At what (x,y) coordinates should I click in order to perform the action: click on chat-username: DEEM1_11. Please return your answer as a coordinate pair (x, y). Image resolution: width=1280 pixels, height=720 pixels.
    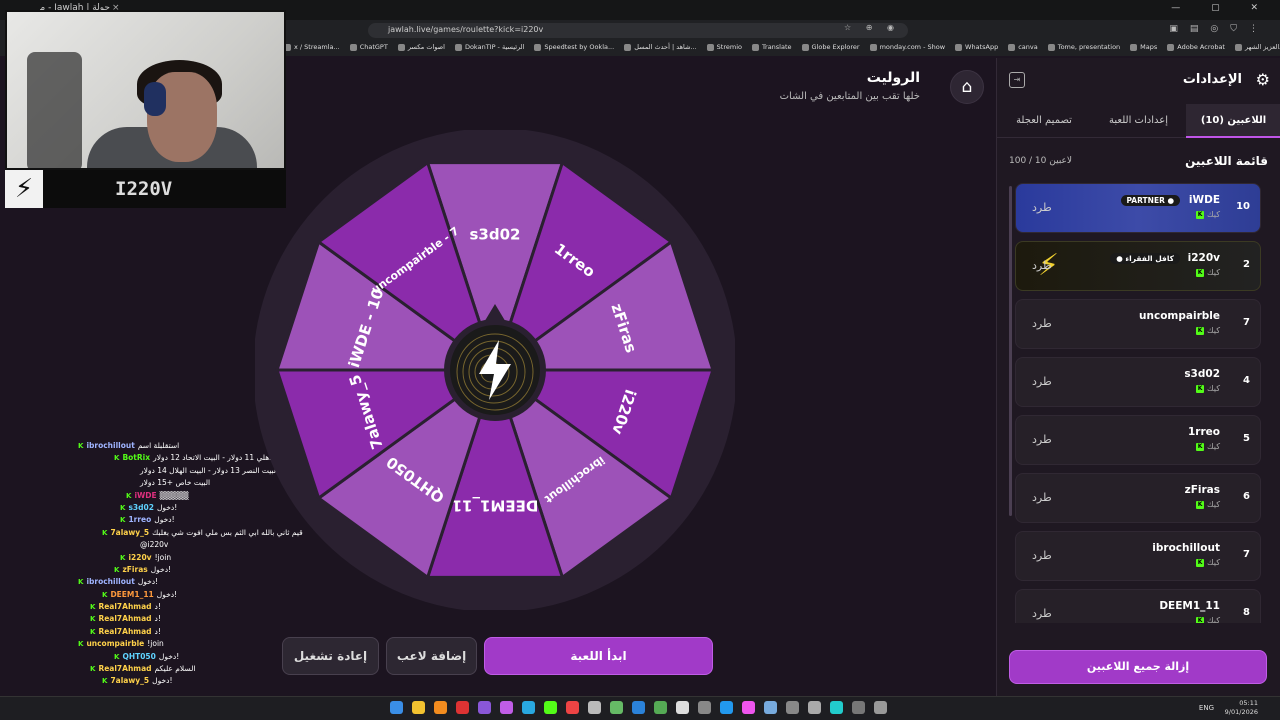
    Looking at the image, I should click on (131, 595).